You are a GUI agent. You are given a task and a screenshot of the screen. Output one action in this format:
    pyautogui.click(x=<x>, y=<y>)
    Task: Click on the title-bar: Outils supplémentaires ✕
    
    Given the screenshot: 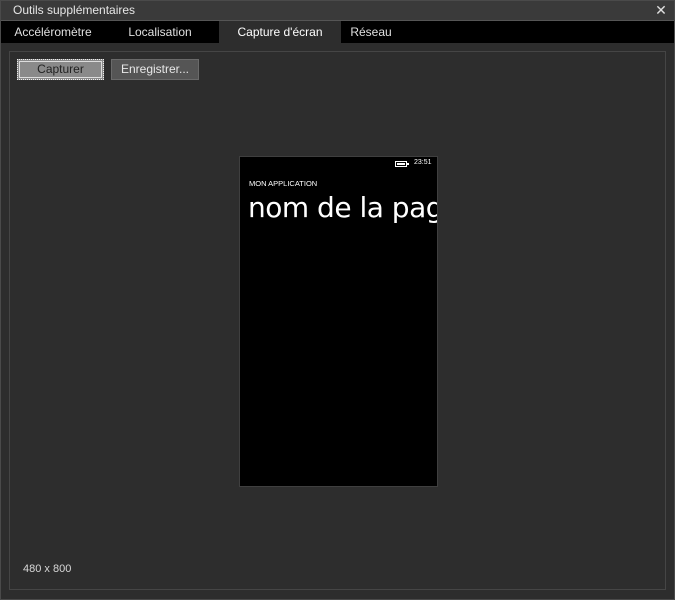 What is the action you would take?
    pyautogui.click(x=337, y=11)
    